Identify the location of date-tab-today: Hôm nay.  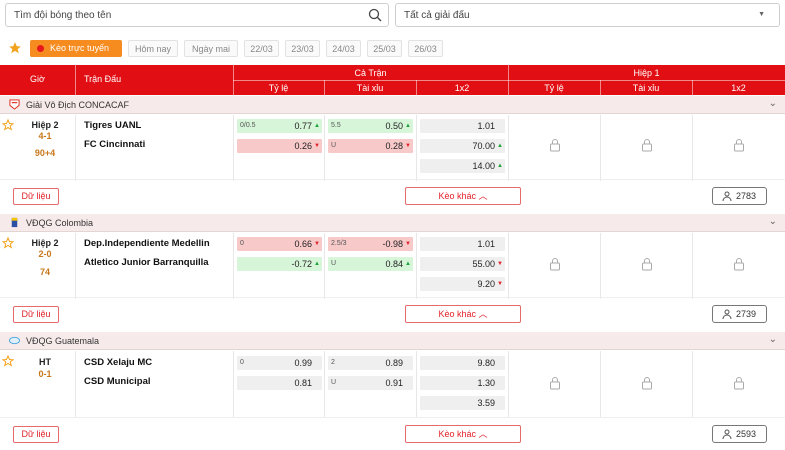
(153, 48).